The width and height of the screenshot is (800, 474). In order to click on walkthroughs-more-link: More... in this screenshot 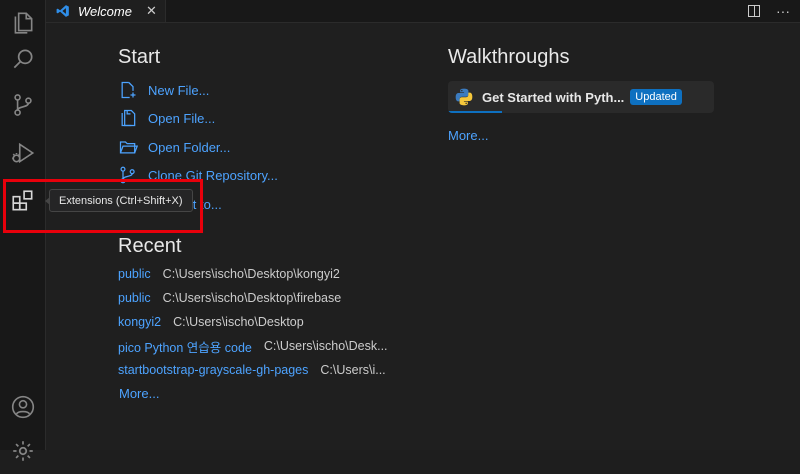, I will do `click(468, 135)`.